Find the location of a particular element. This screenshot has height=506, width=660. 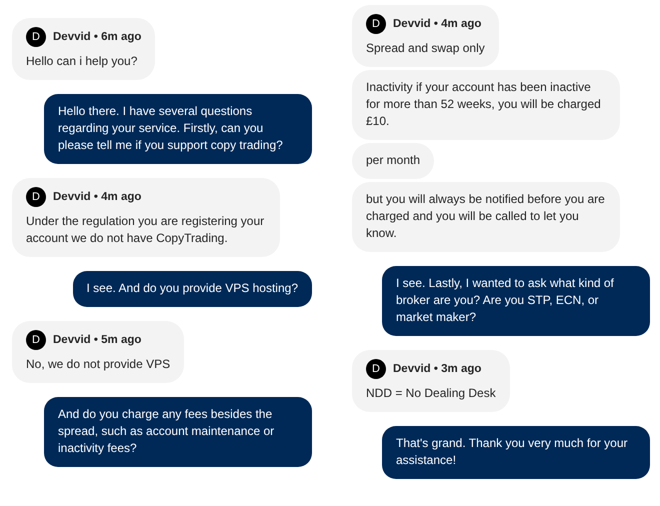

message-text: per month is located at coordinates (393, 160).